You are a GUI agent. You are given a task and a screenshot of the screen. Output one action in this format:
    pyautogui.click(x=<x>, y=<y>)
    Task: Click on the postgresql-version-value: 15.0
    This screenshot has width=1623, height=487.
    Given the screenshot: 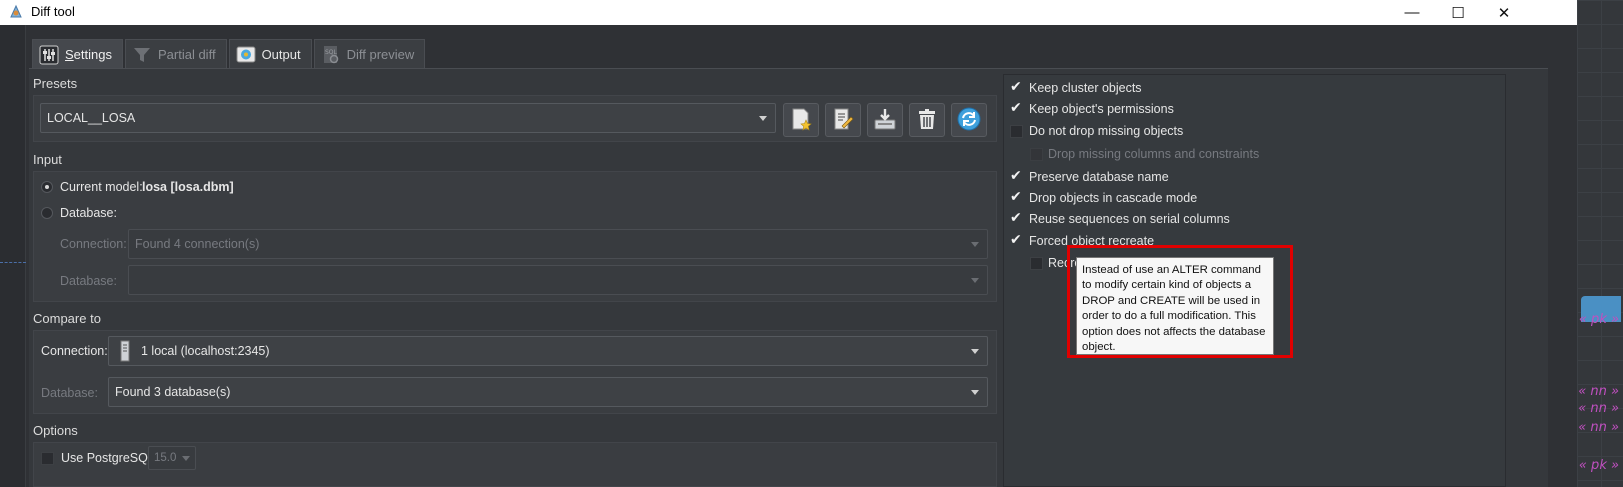 What is the action you would take?
    pyautogui.click(x=165, y=458)
    